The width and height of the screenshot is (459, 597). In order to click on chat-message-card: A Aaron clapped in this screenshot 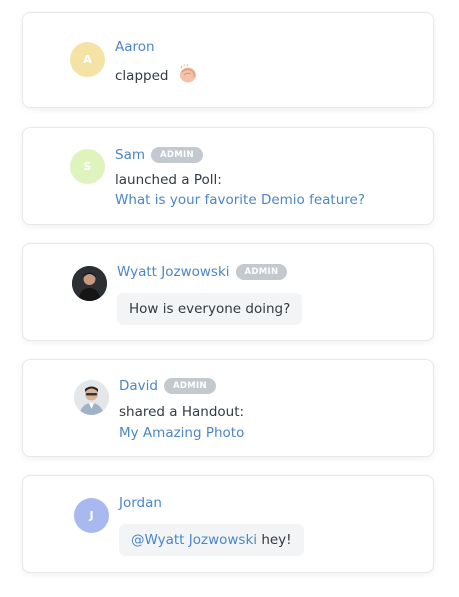, I will do `click(228, 60)`.